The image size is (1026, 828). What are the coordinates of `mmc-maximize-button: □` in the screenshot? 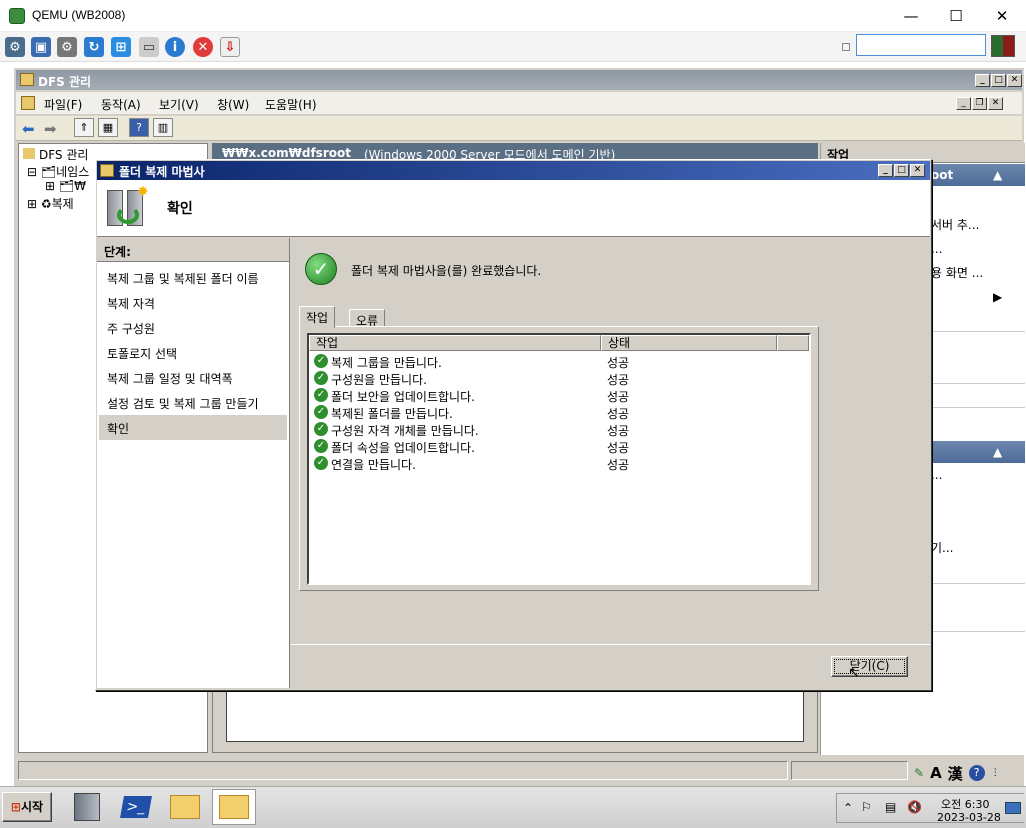 It's located at (998, 80).